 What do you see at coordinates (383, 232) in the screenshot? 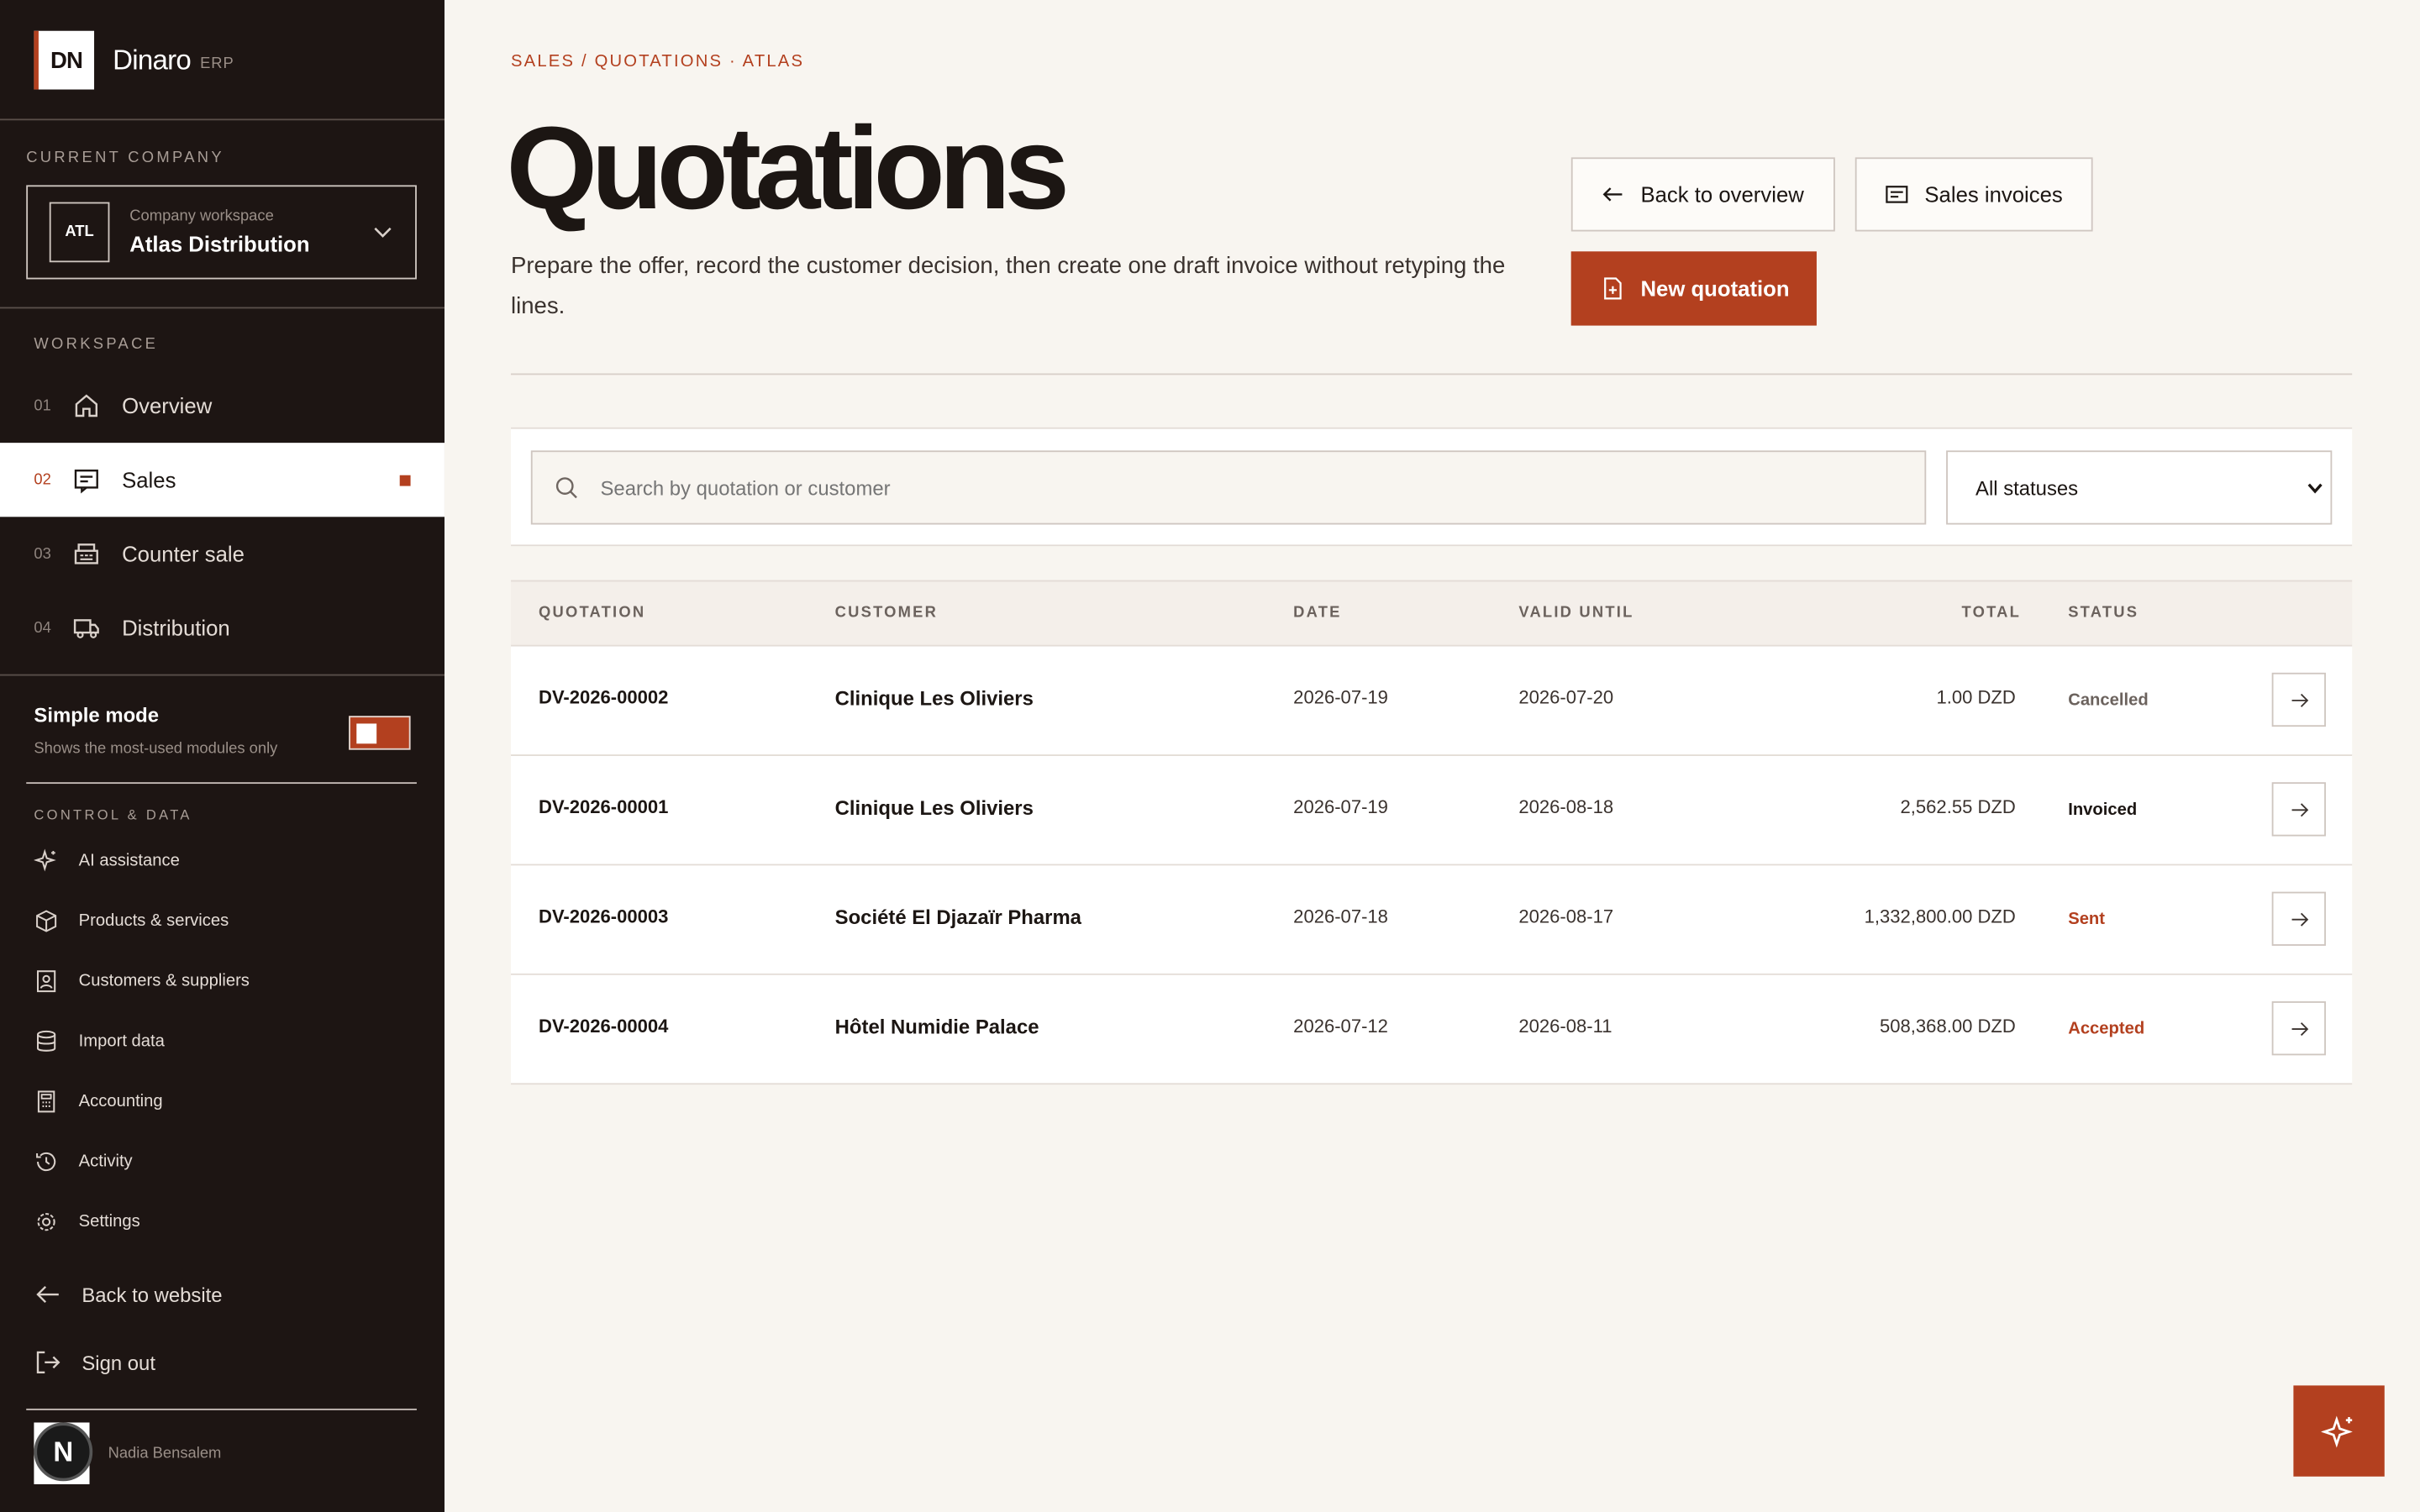
I see `chevron-down-icon` at bounding box center [383, 232].